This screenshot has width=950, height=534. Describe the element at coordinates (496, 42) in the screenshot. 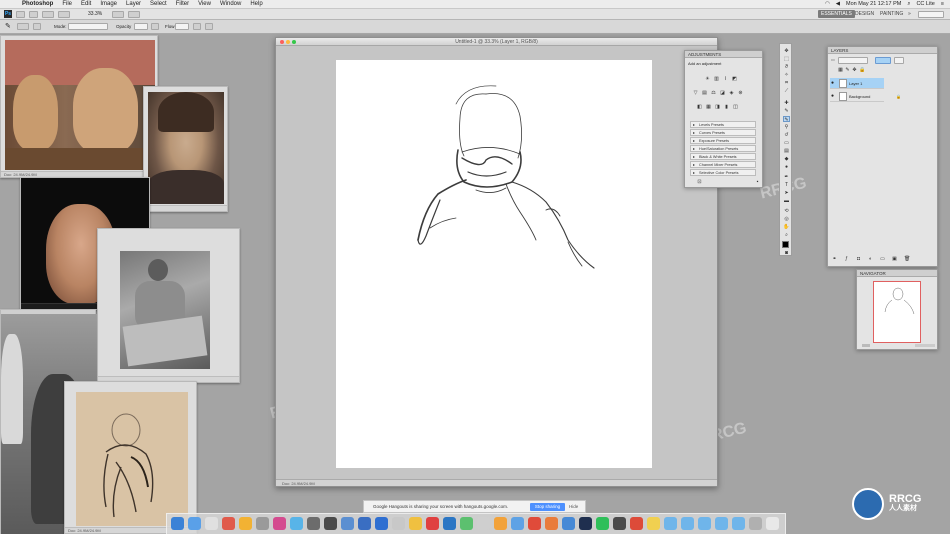

I see `document-titlebar: Untitled-1 @ 33.3% (Layer 1, RGB/8)` at that location.